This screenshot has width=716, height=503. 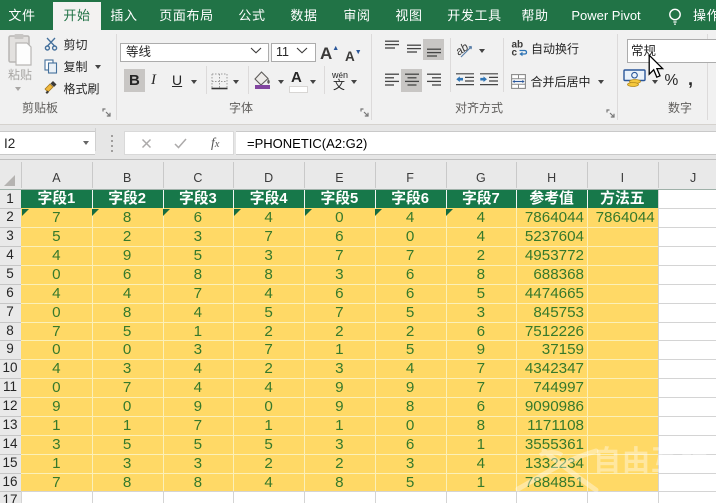 I want to click on svg-text: c, so click(x=515, y=53).